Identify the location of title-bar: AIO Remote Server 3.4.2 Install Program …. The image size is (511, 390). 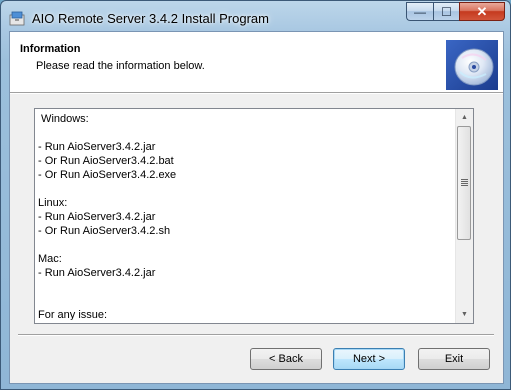
(255, 18).